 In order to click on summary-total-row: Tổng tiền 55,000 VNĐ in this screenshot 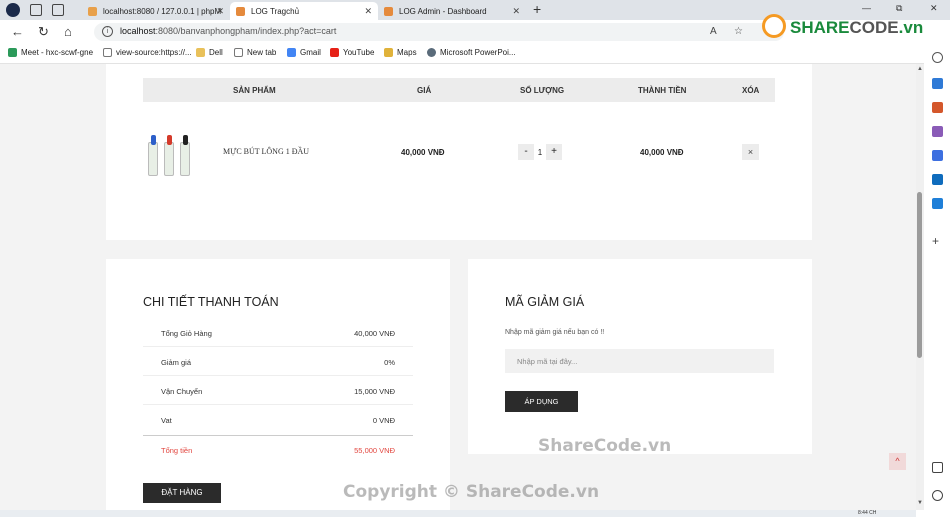, I will do `click(278, 449)`.